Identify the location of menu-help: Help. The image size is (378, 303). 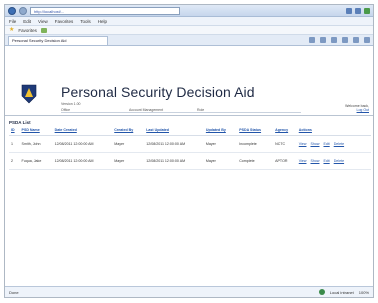
(102, 21).